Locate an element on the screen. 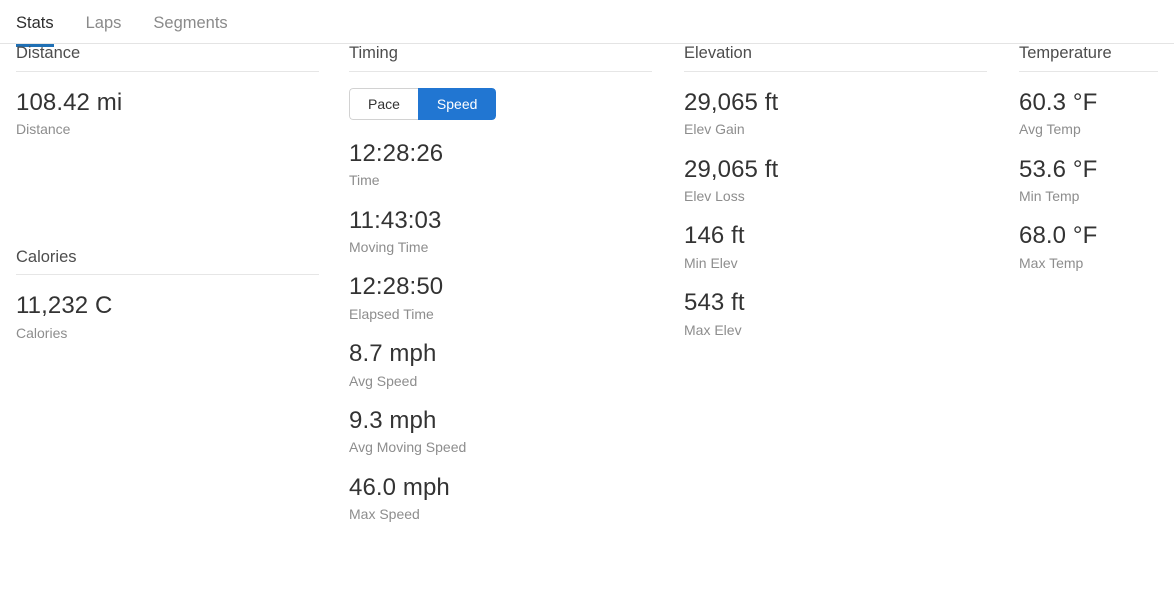 Image resolution: width=1174 pixels, height=592 pixels. stat-max-speed: 46.0 mph Max Speed is located at coordinates (500, 499).